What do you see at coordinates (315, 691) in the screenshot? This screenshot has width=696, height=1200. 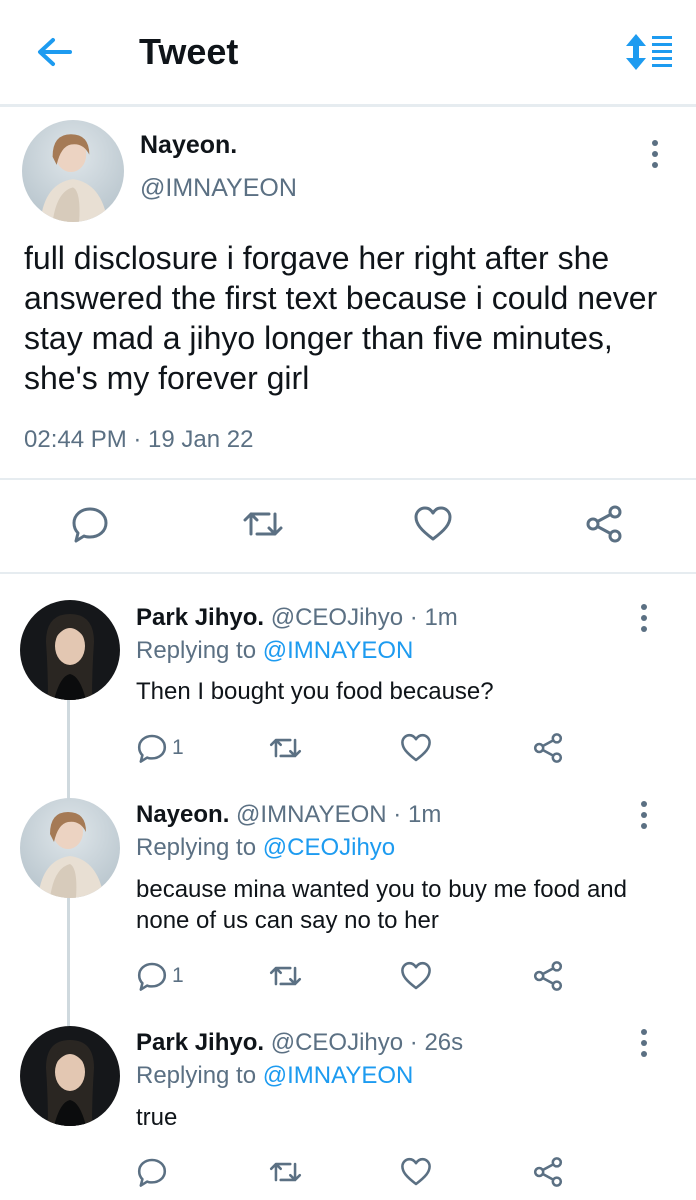 I see `reply-text: Then I bought you food because?` at bounding box center [315, 691].